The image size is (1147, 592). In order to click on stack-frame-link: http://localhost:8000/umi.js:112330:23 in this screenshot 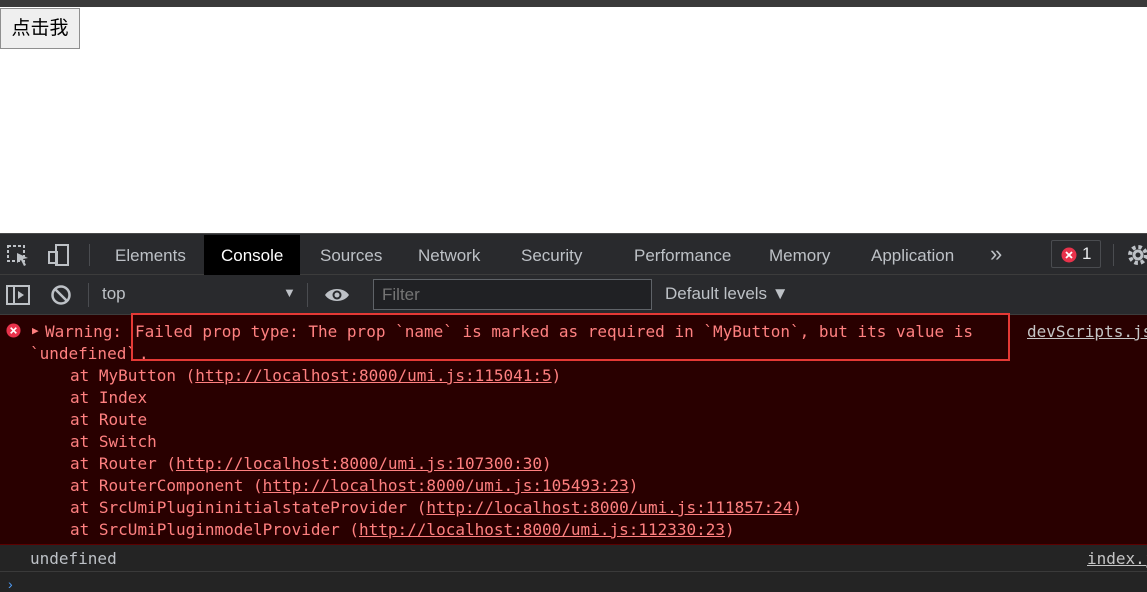, I will do `click(542, 529)`.